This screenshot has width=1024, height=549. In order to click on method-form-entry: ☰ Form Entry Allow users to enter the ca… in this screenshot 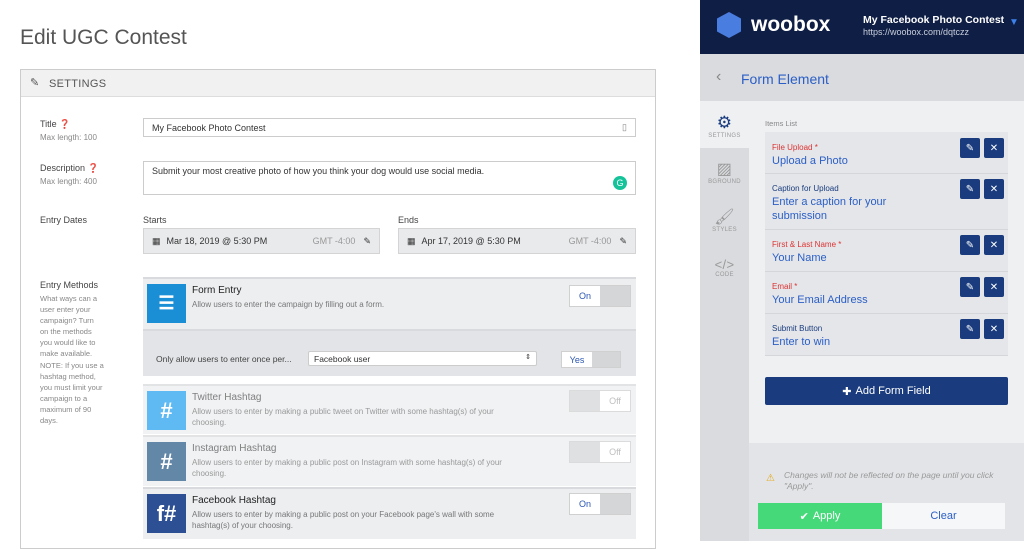, I will do `click(389, 303)`.